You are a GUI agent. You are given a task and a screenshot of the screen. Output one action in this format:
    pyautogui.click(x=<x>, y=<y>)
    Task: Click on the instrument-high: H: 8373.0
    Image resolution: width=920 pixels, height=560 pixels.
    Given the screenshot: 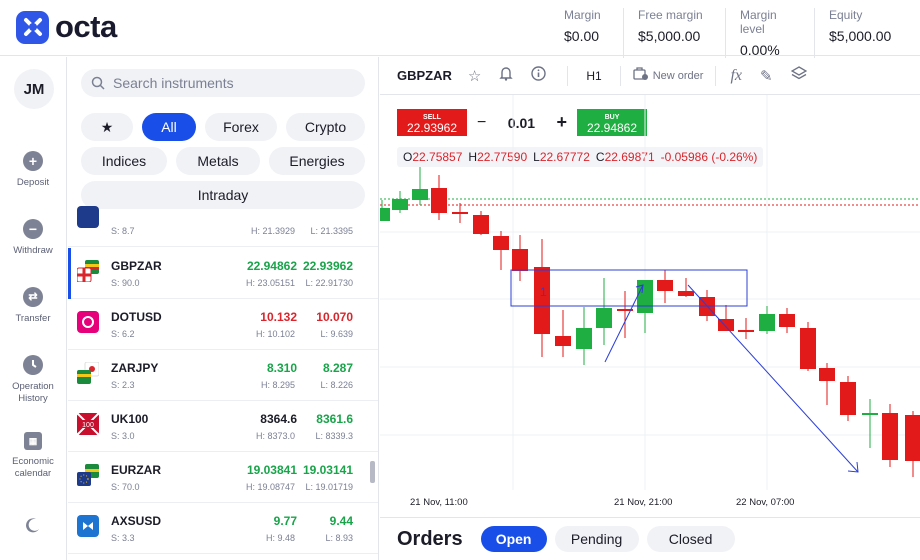 What is the action you would take?
    pyautogui.click(x=275, y=436)
    